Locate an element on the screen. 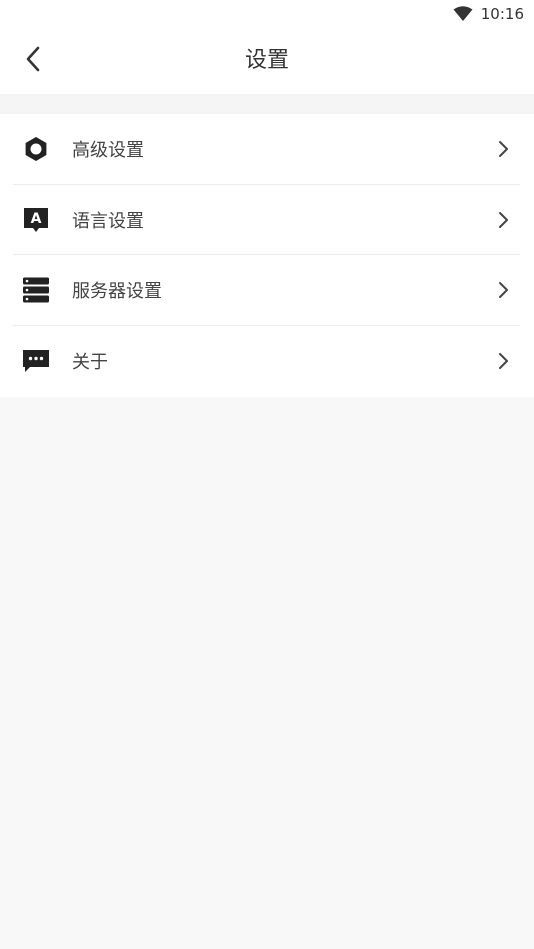 This screenshot has width=534, height=949. menu-item-label: 语言设置 is located at coordinates (108, 221).